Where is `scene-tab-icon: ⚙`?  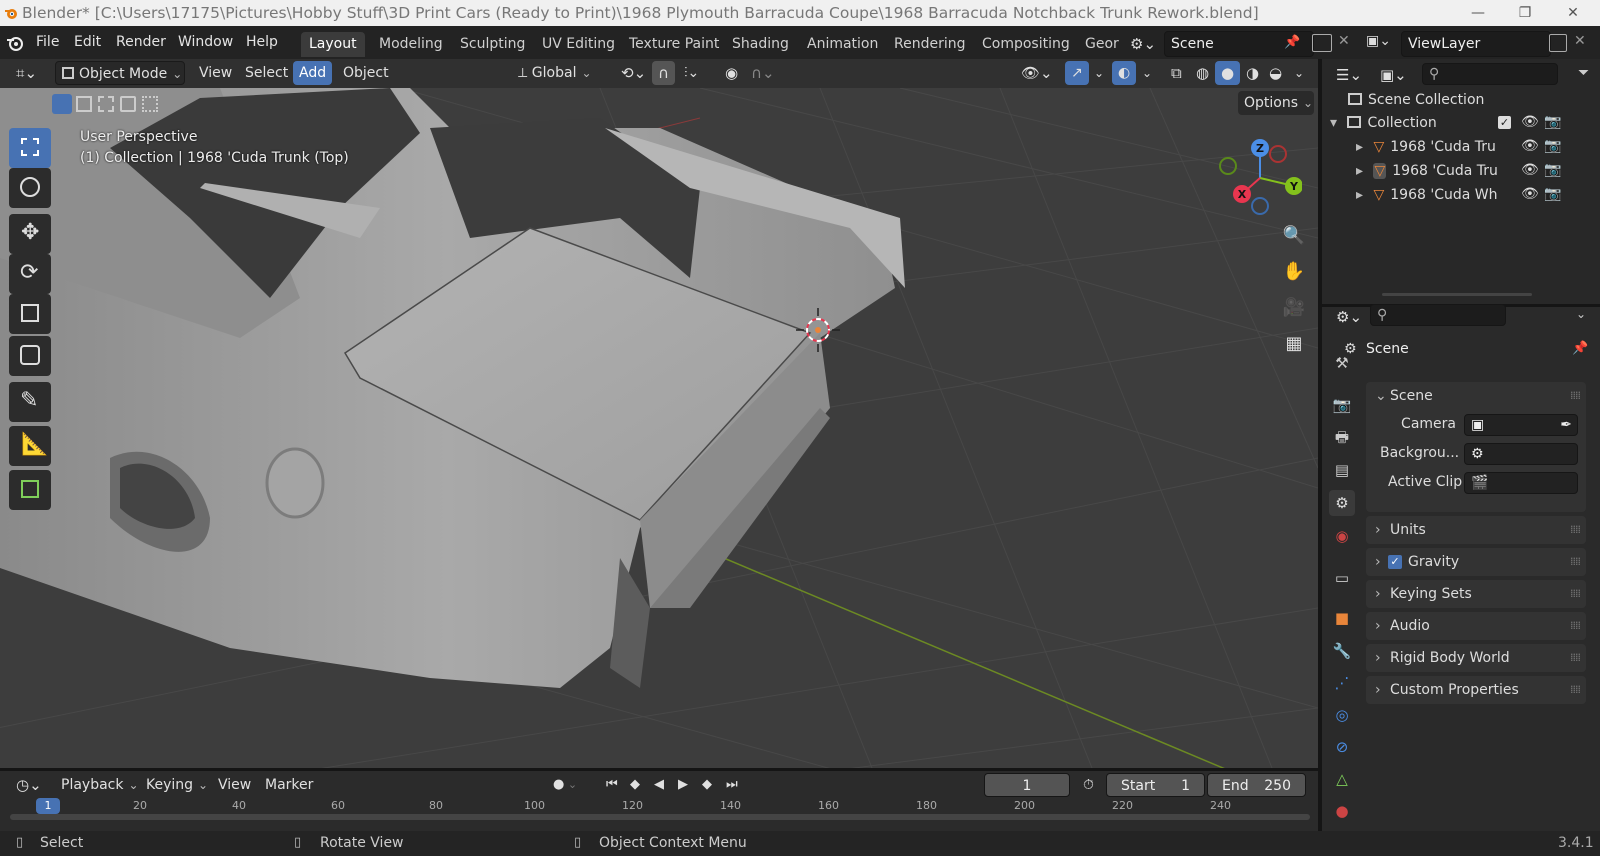 scene-tab-icon: ⚙ is located at coordinates (1342, 503).